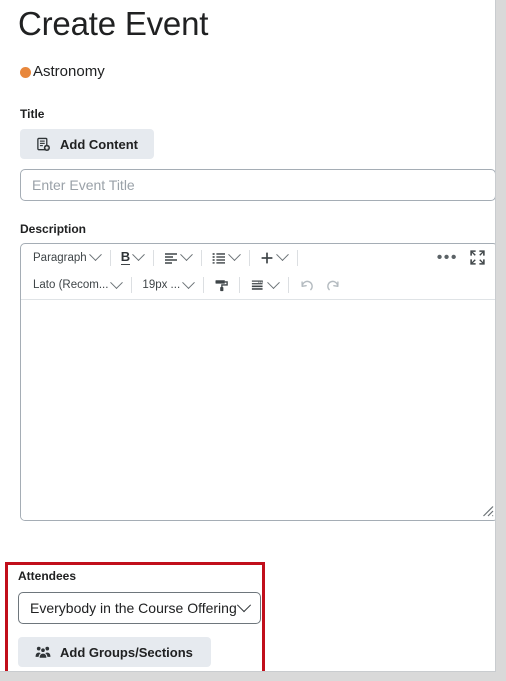 This screenshot has height=681, width=506. I want to click on redo-button, so click(333, 285).